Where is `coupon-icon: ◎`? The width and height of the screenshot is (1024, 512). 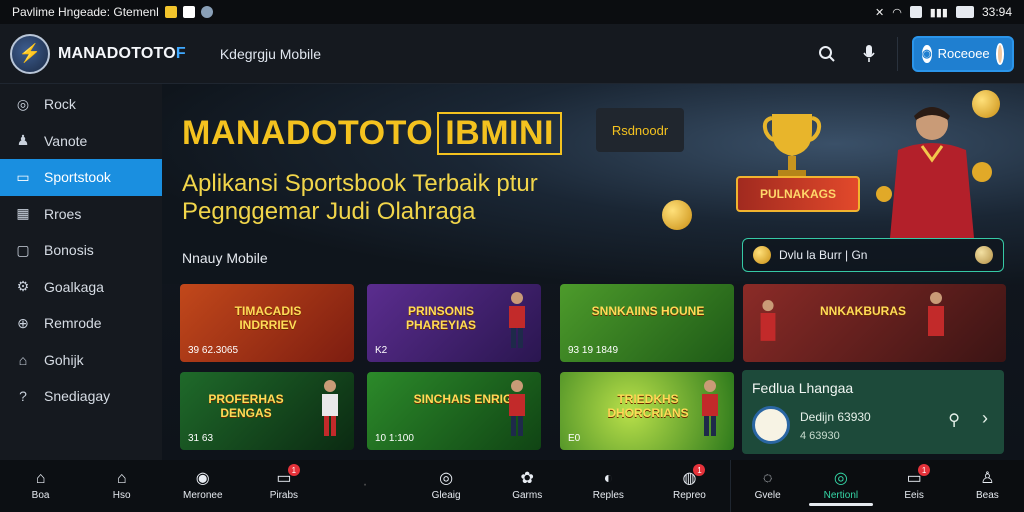
coupon-icon: ◎ is located at coordinates (446, 478).